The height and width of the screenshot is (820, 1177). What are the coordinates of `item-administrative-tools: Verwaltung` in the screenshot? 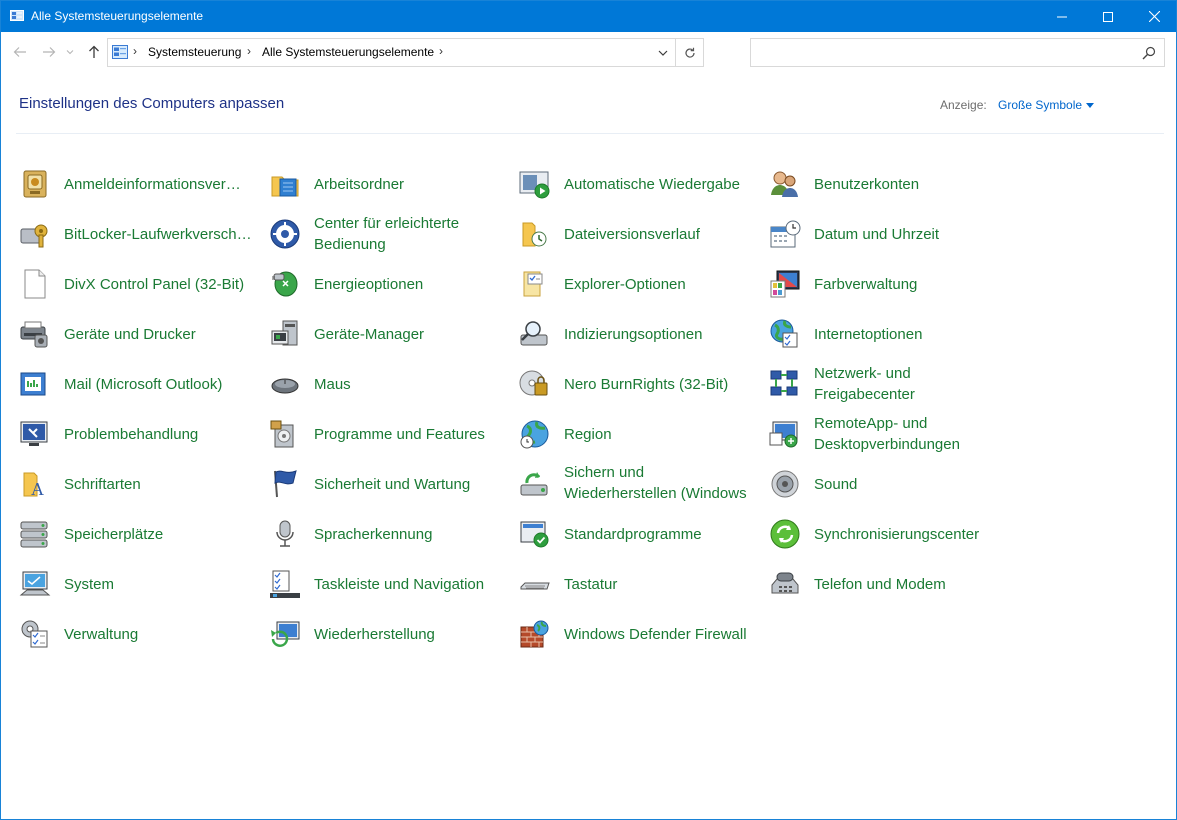 It's located at (139, 634).